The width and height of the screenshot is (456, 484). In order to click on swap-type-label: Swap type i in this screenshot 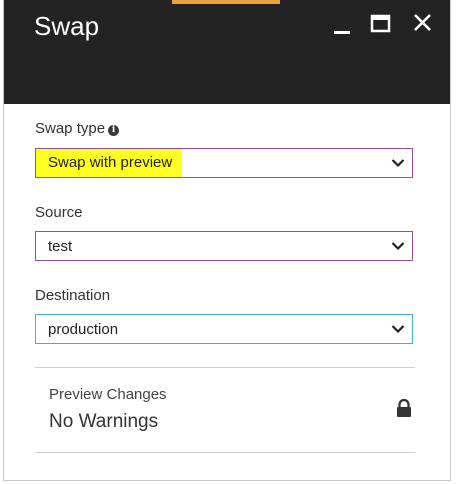, I will do `click(77, 128)`.